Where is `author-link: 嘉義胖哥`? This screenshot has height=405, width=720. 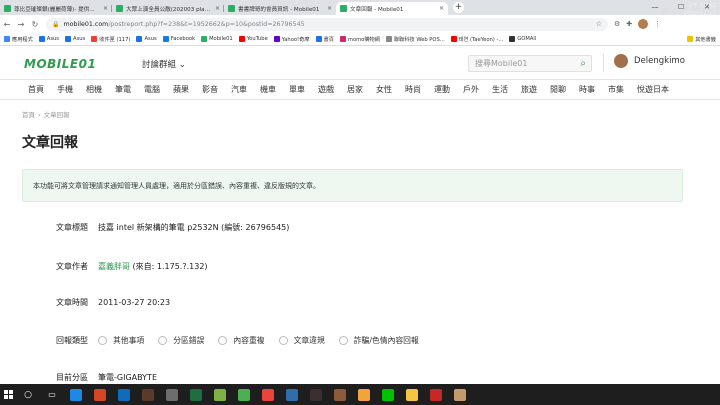
author-link: 嘉義胖哥 is located at coordinates (114, 266).